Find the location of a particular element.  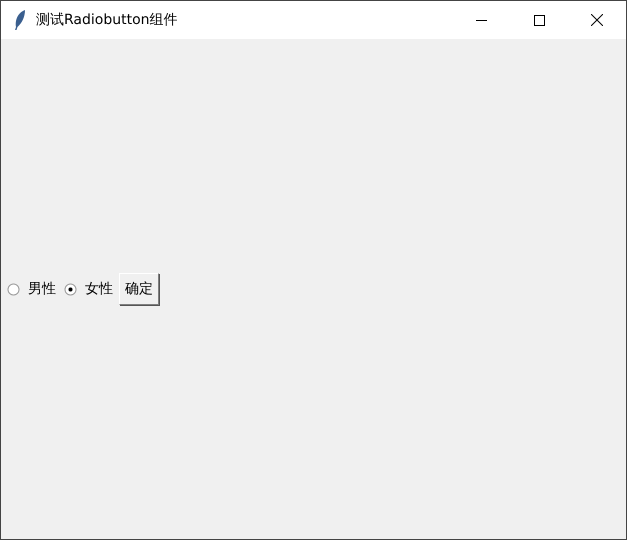

close-icon is located at coordinates (597, 20).